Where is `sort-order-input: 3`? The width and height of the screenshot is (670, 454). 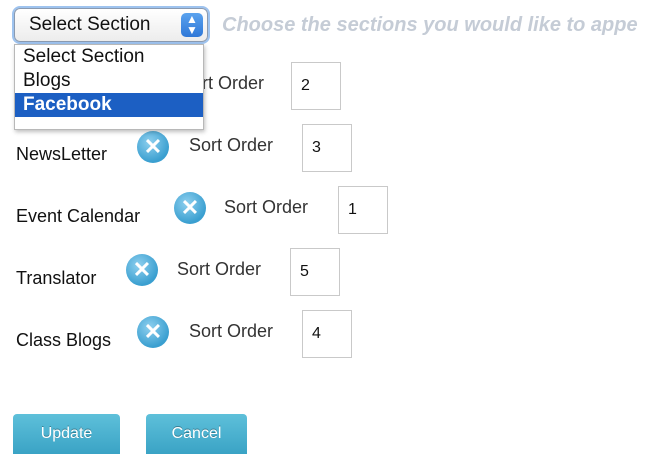
sort-order-input: 3 is located at coordinates (327, 148).